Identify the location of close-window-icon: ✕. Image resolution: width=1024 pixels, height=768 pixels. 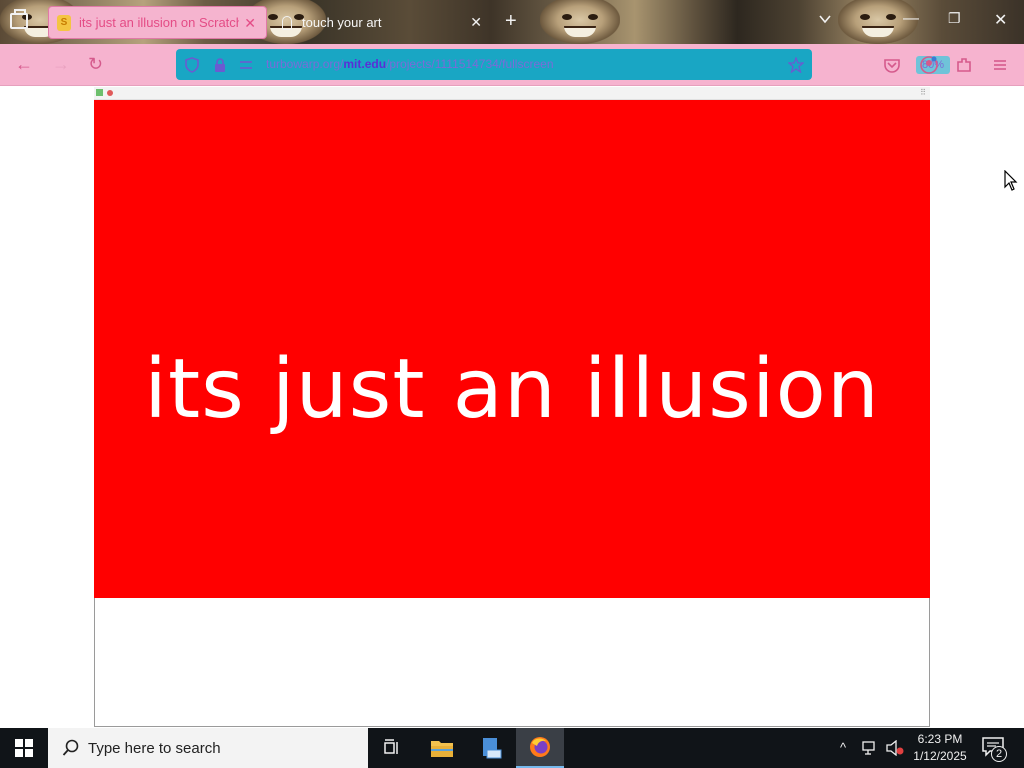
(1000, 20).